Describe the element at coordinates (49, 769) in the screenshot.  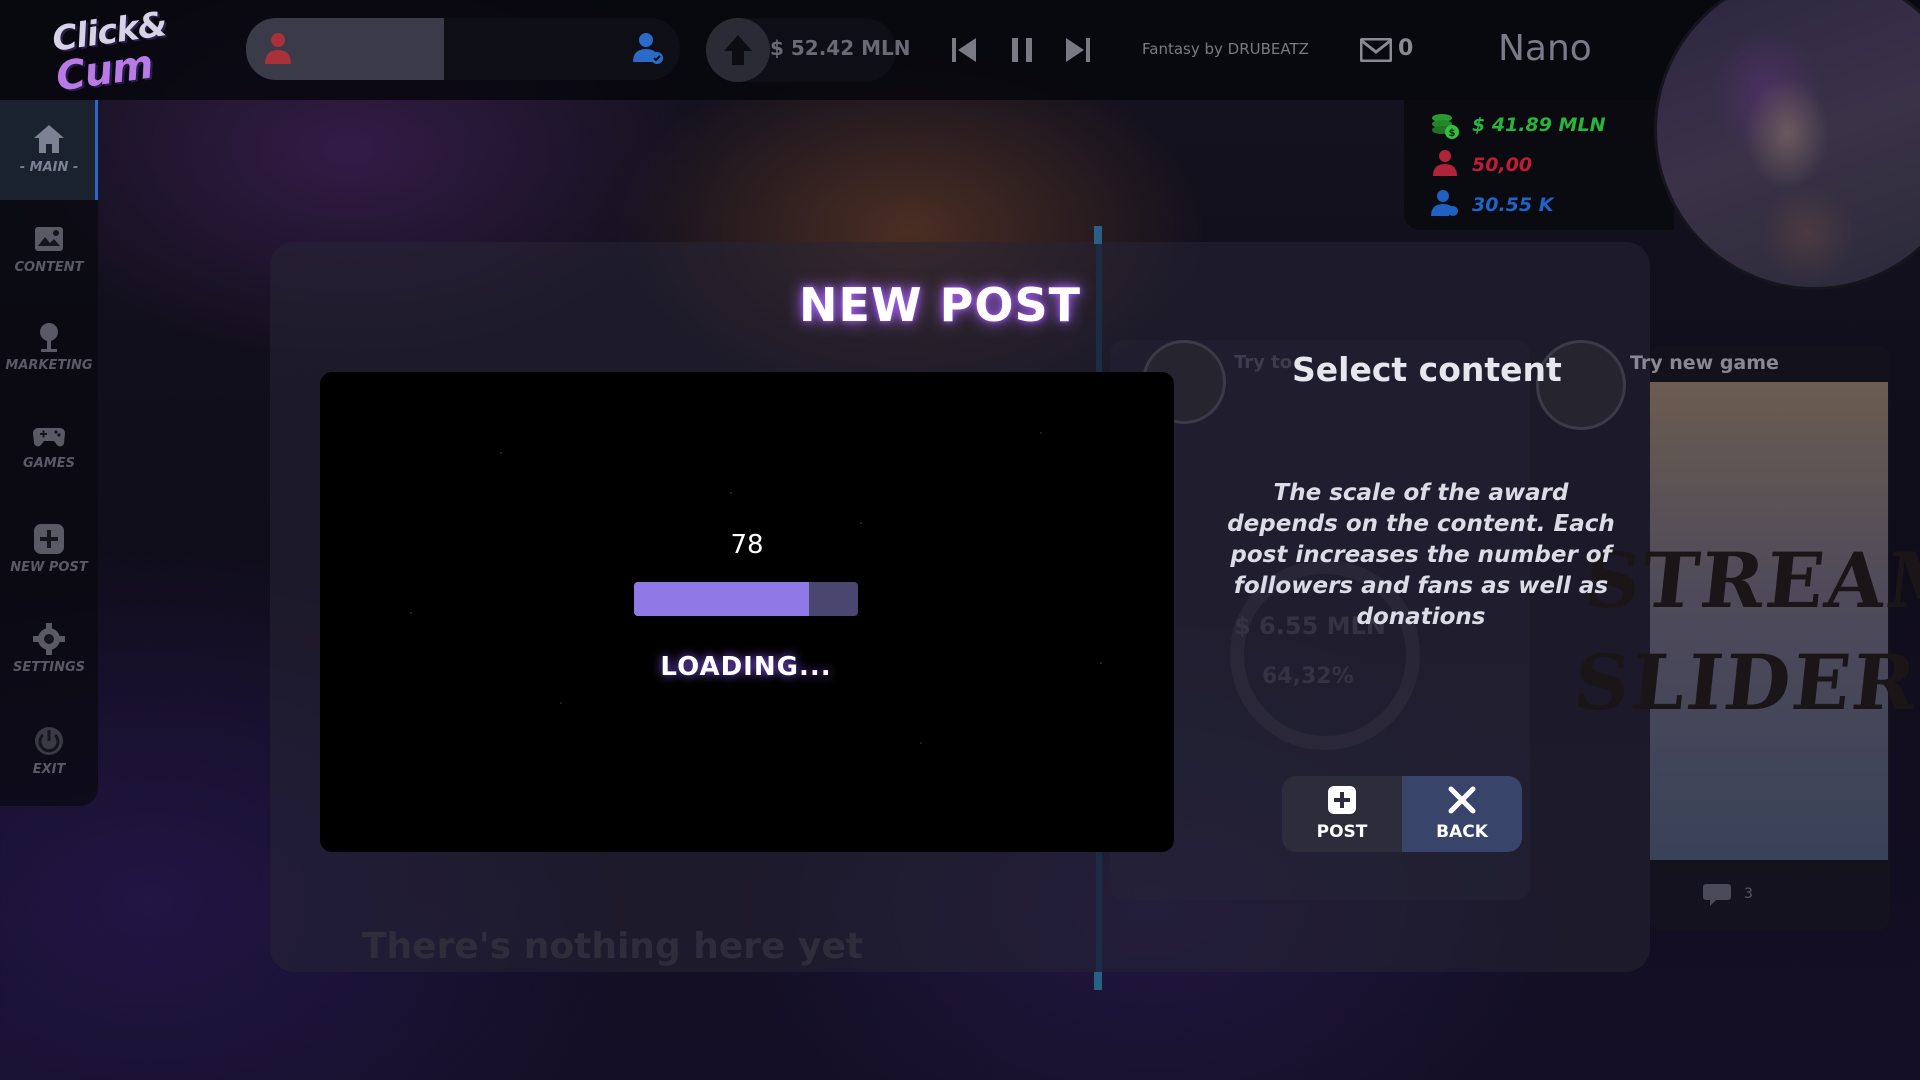
I see `sidebar-item-label: EXIT` at that location.